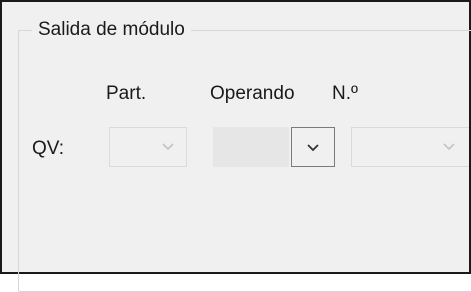  What do you see at coordinates (345, 93) in the screenshot?
I see `number-column-header: N.º` at bounding box center [345, 93].